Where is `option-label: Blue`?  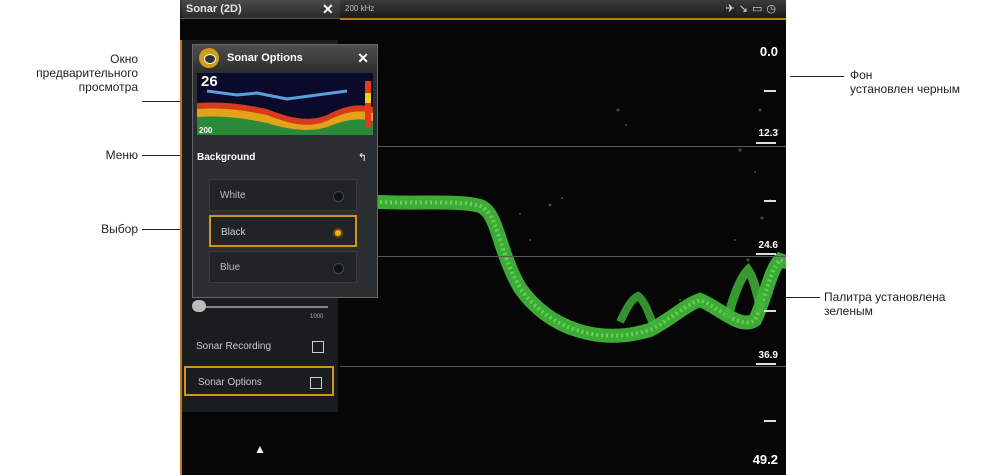 option-label: Blue is located at coordinates (230, 267).